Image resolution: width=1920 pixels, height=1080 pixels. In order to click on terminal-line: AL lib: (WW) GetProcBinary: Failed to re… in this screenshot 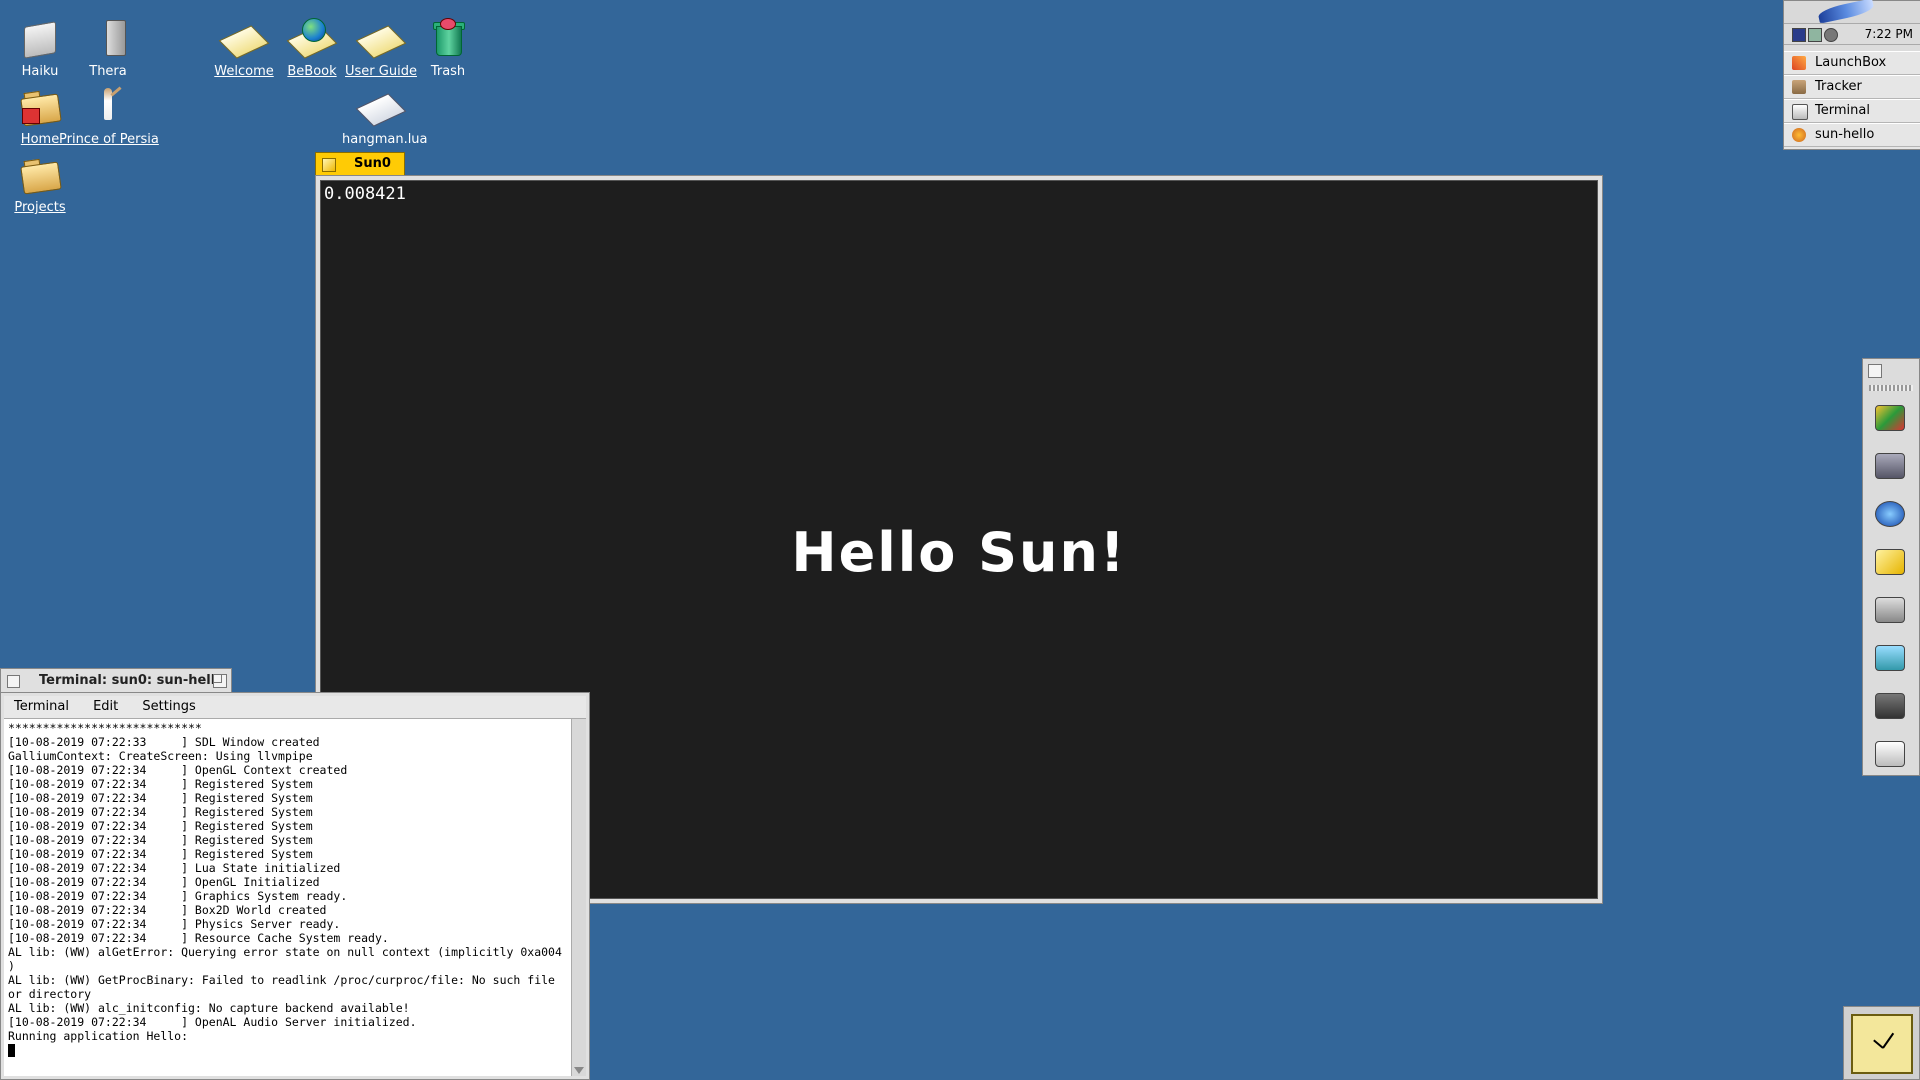, I will do `click(281, 980)`.